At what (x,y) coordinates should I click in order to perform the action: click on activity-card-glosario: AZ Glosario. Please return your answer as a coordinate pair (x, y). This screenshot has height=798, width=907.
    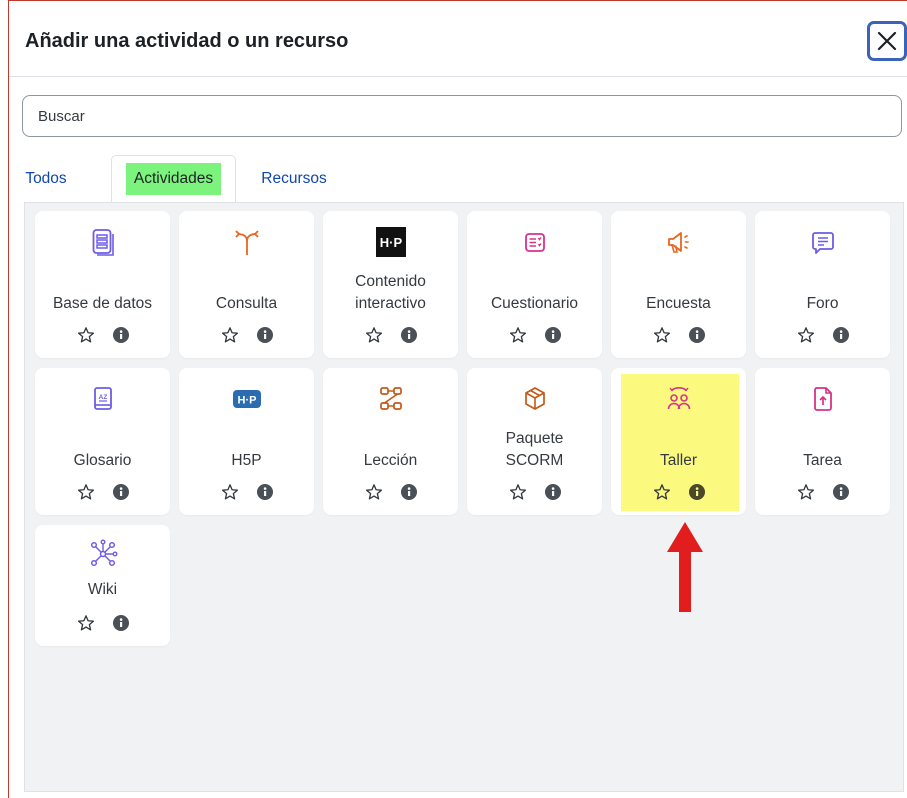
    Looking at the image, I should click on (102, 441).